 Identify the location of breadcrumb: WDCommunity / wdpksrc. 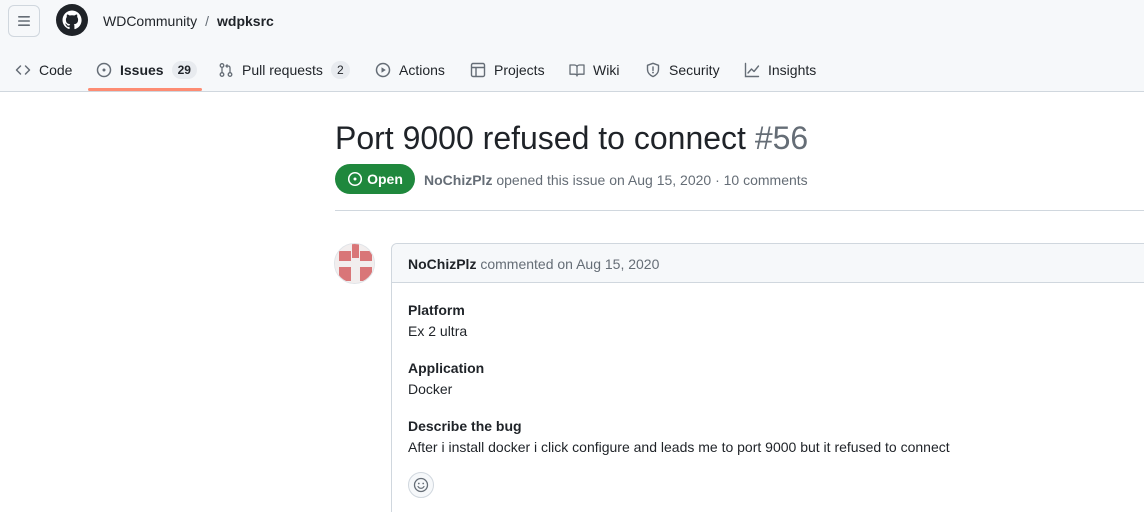
(188, 21).